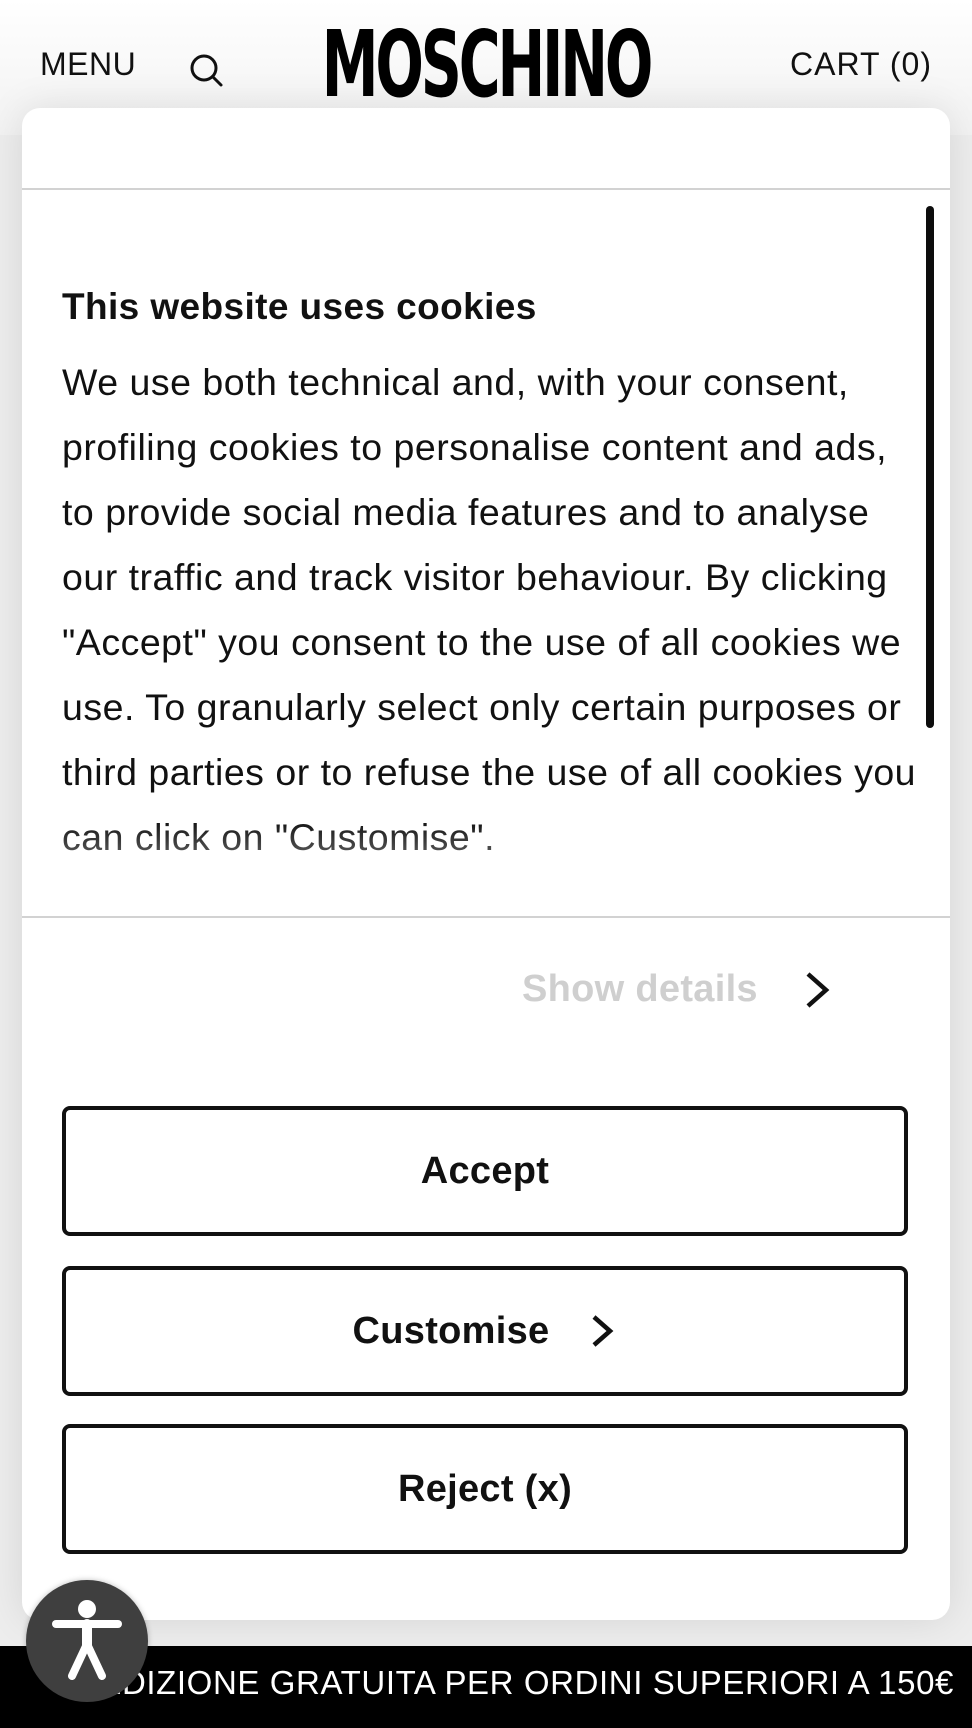  I want to click on menu-link: MENU, so click(88, 64).